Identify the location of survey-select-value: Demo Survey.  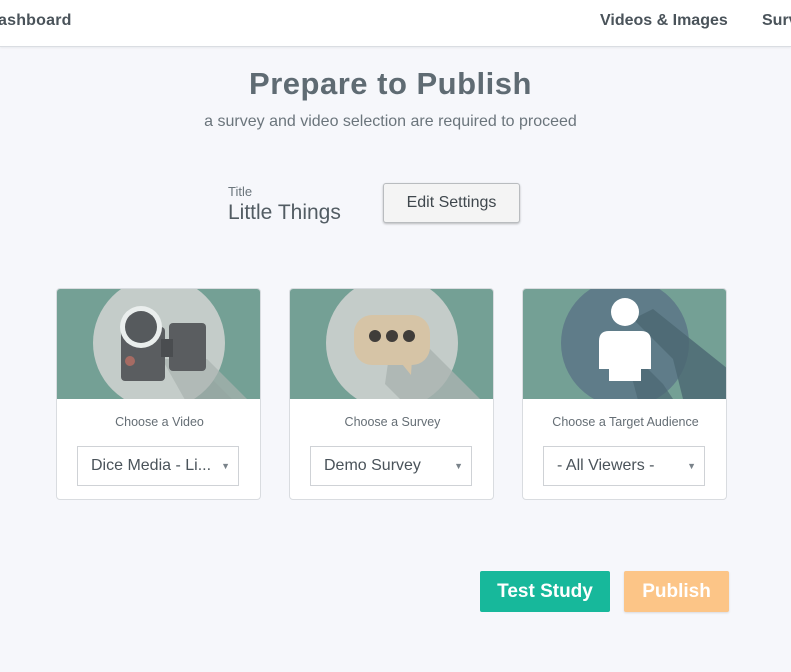
(372, 465).